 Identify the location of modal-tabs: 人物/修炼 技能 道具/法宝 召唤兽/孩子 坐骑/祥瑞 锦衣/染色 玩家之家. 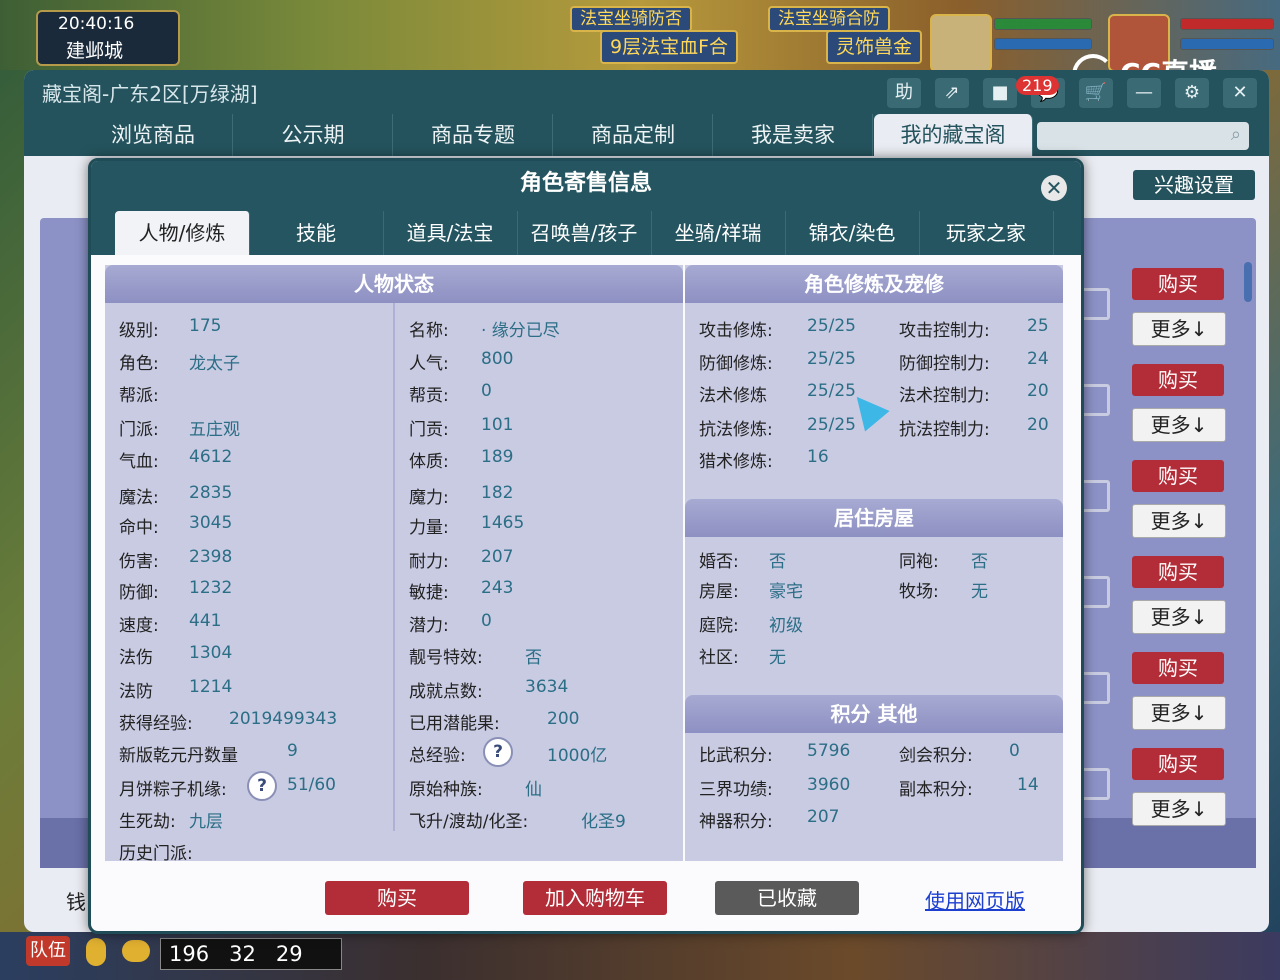
(586, 231).